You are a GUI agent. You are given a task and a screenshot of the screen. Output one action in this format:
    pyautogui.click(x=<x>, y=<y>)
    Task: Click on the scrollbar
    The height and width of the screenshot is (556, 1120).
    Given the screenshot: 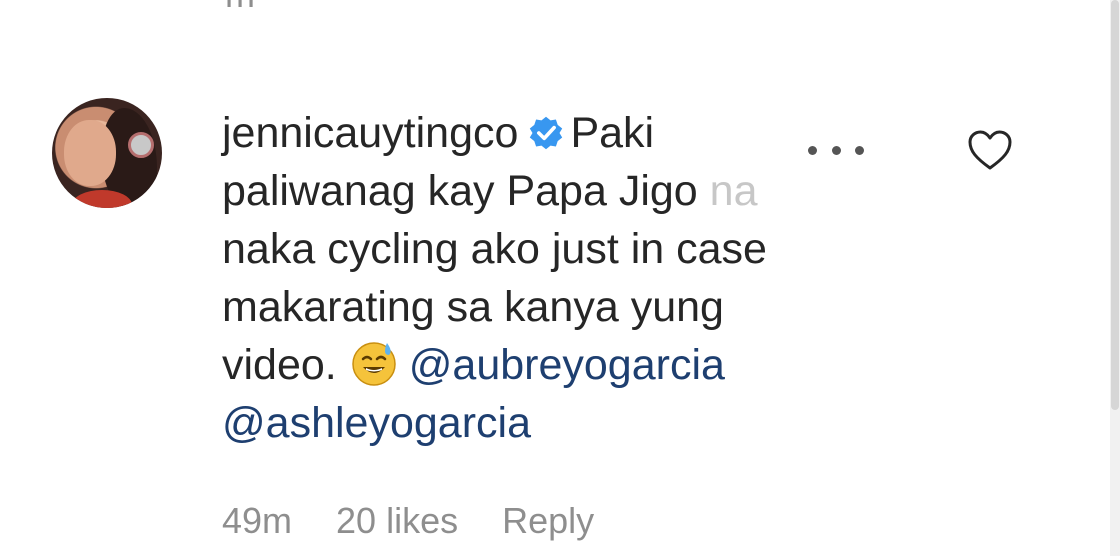 What is the action you would take?
    pyautogui.click(x=1115, y=278)
    